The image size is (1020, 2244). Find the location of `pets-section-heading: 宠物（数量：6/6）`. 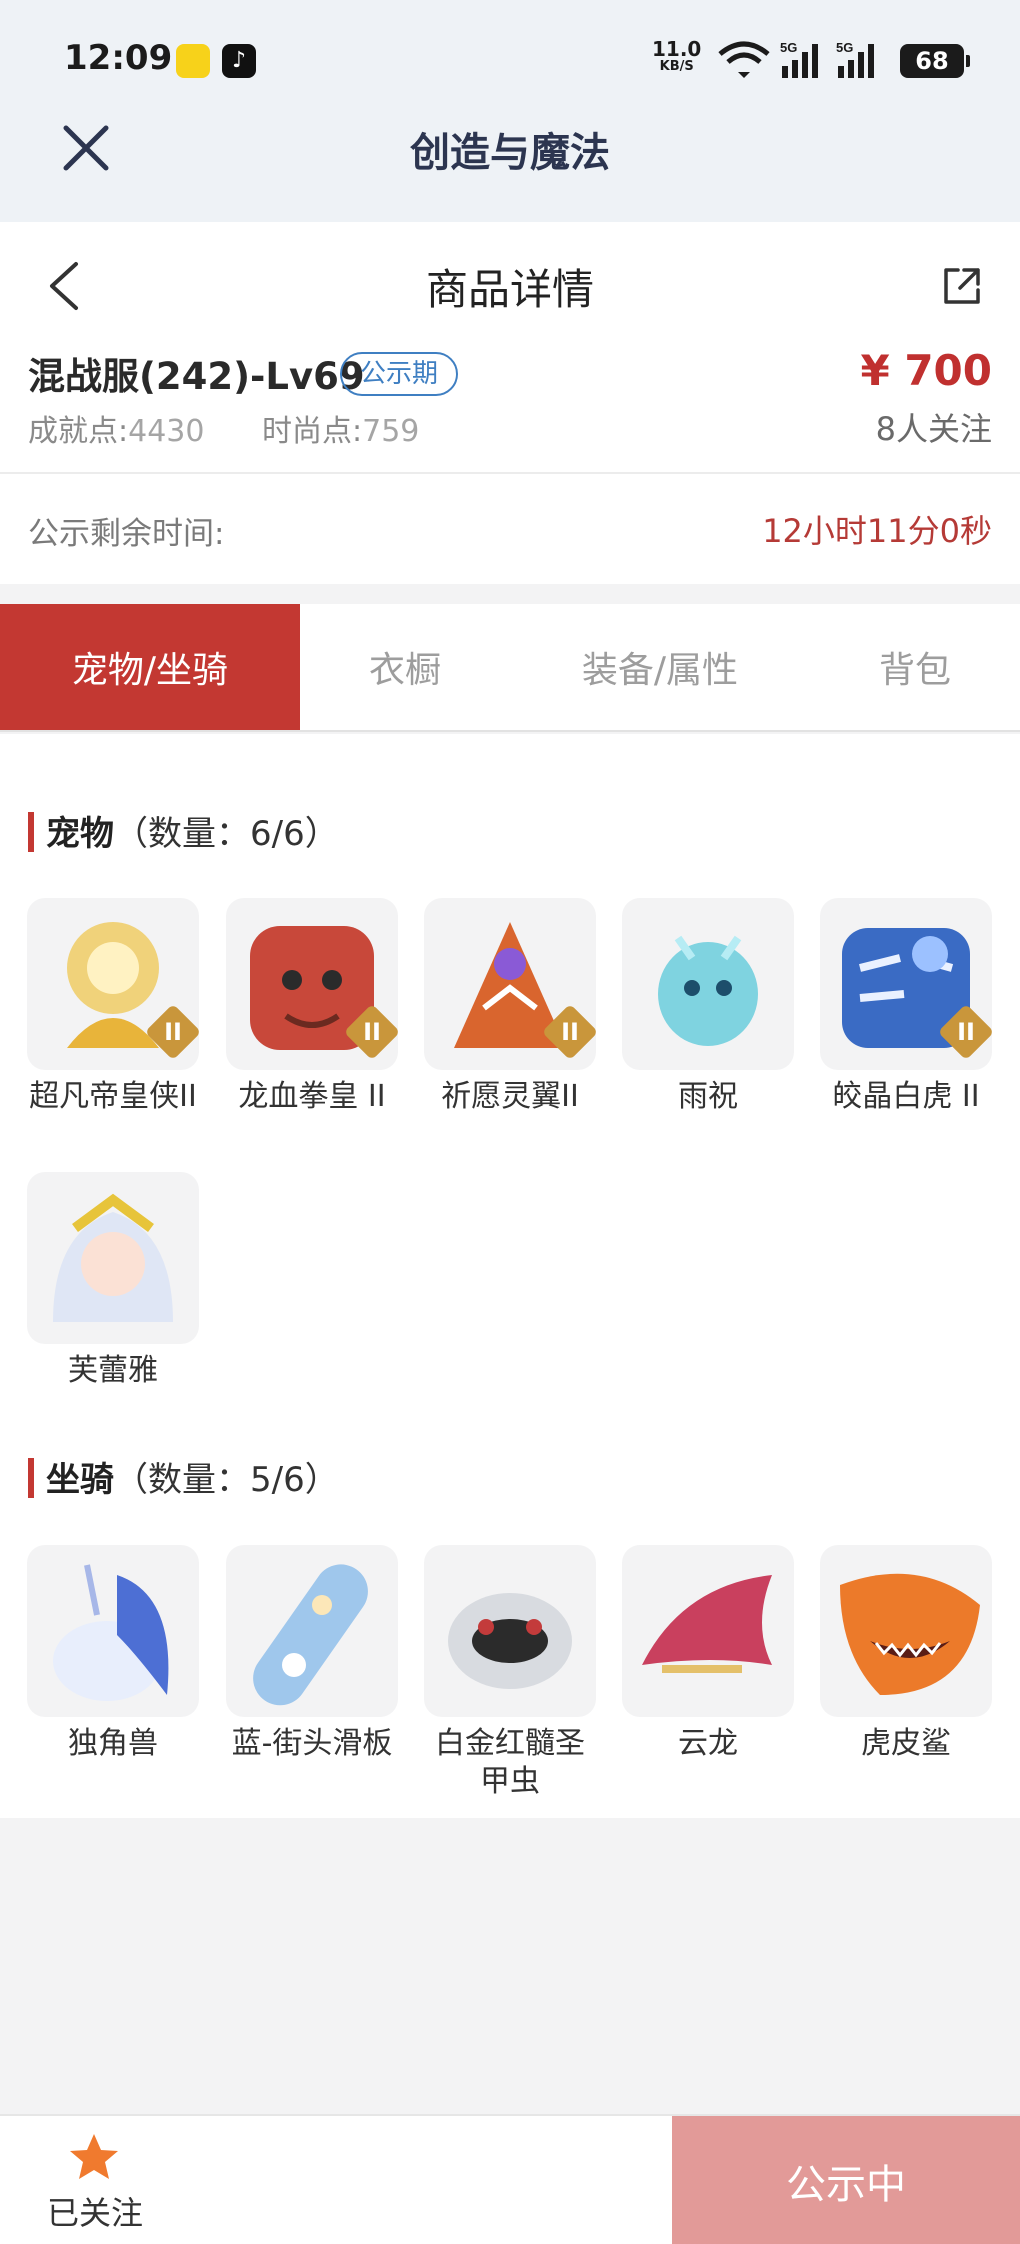

pets-section-heading: 宠物（数量：6/6） is located at coordinates (183, 830).